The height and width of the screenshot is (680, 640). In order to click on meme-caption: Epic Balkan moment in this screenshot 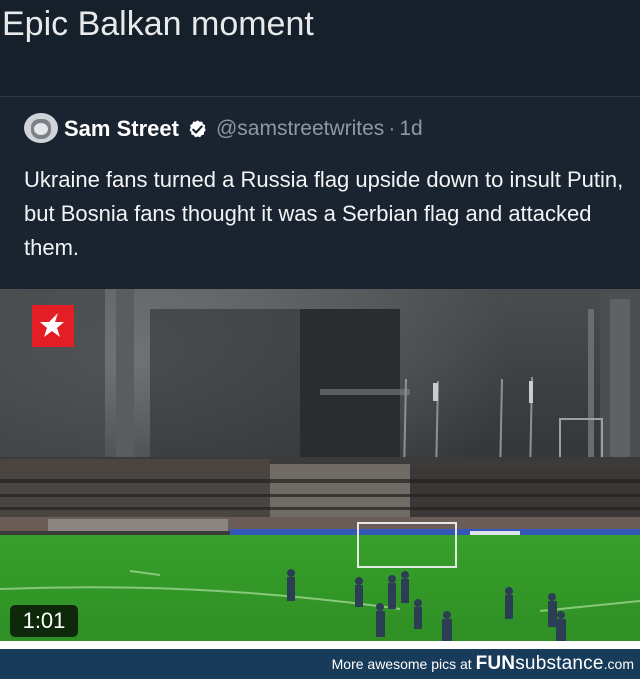, I will do `click(158, 24)`.